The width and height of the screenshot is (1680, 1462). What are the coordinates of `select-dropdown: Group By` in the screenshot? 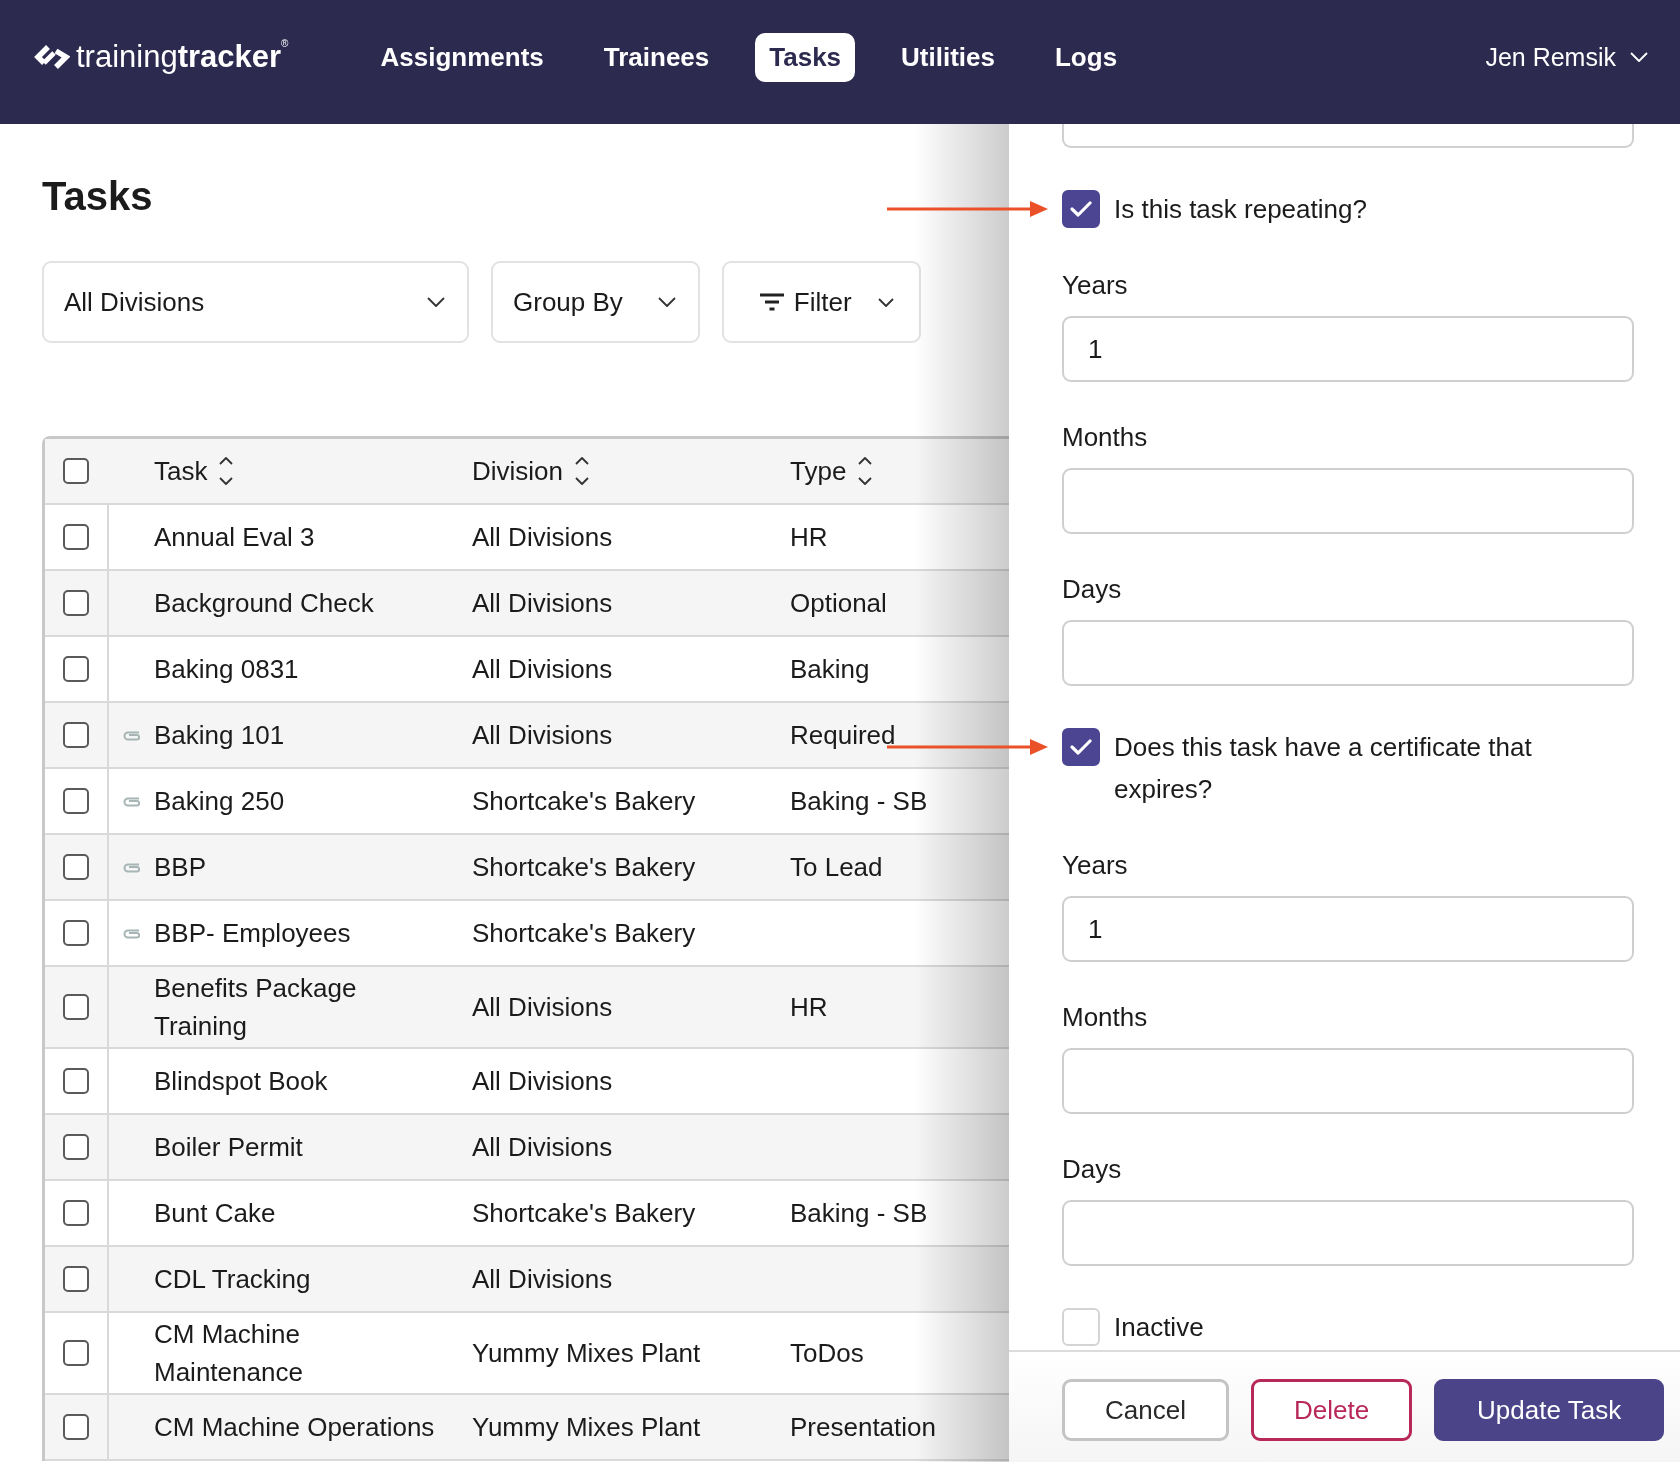 It's located at (595, 302).